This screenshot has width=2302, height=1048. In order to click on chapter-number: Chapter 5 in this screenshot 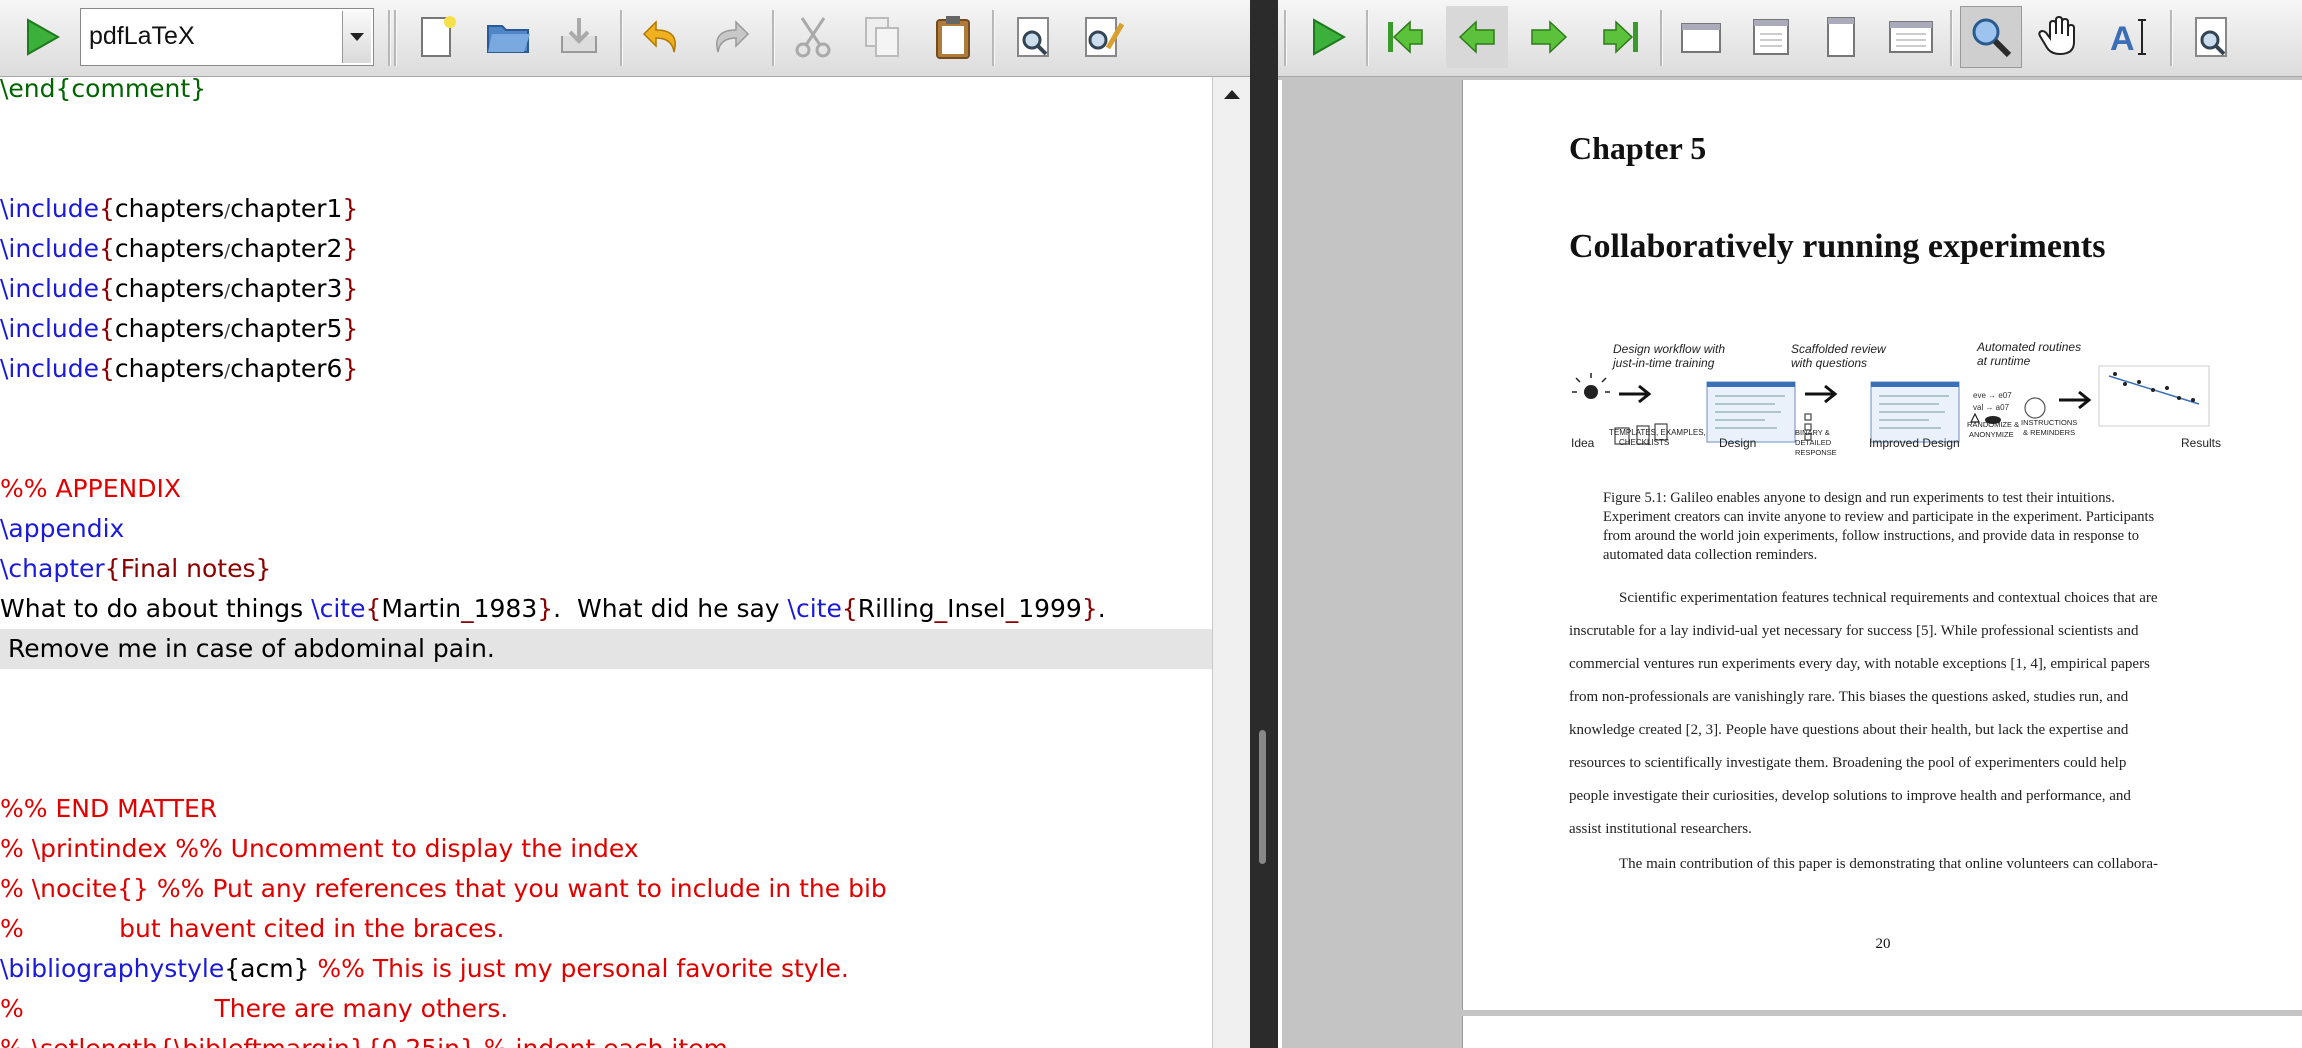, I will do `click(1638, 148)`.